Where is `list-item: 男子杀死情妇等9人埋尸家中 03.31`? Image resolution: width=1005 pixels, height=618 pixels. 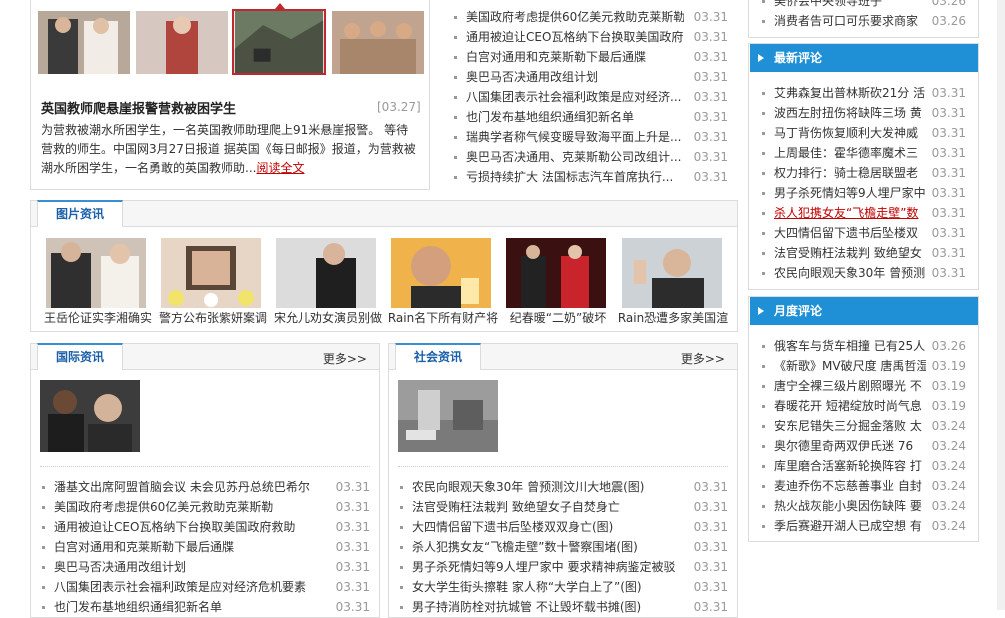
list-item: 男子杀死情妇等9人埋尸家中 03.31 is located at coordinates (864, 193).